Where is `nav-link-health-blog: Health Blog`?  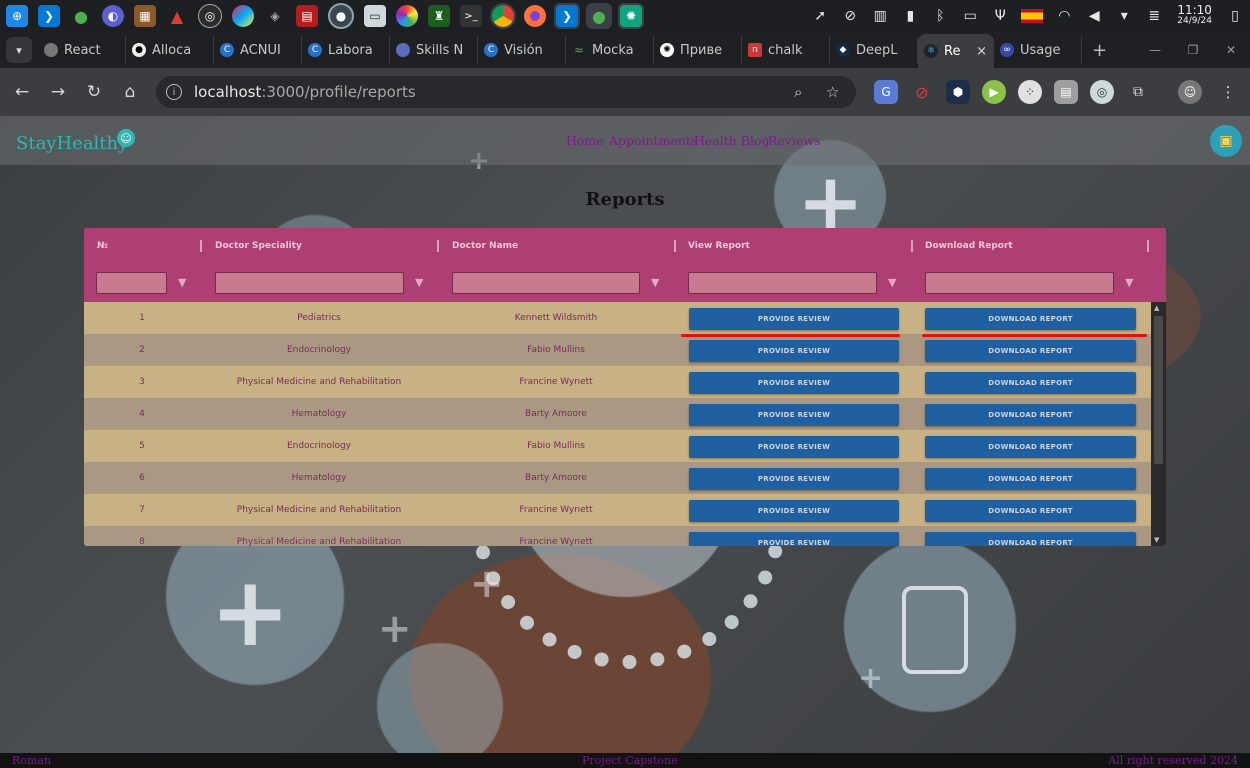
nav-link-health-blog: Health Blog is located at coordinates (732, 140).